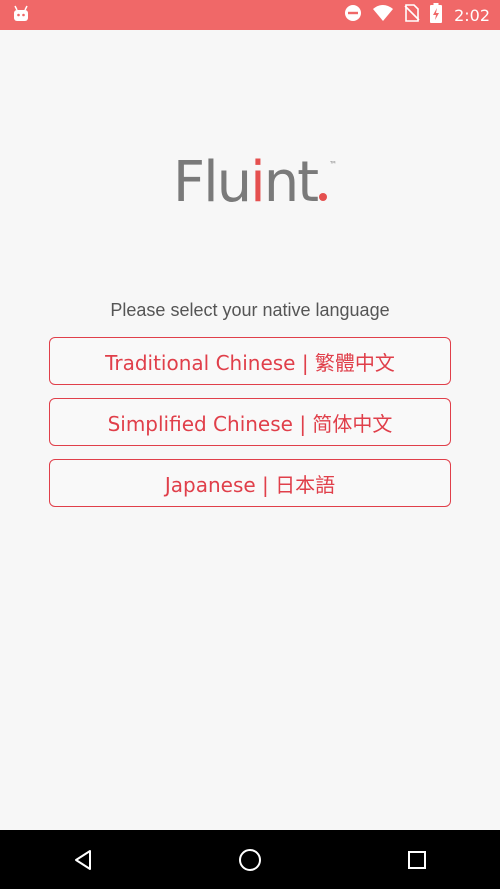 The image size is (500, 889). I want to click on wifi-icon, so click(383, 15).